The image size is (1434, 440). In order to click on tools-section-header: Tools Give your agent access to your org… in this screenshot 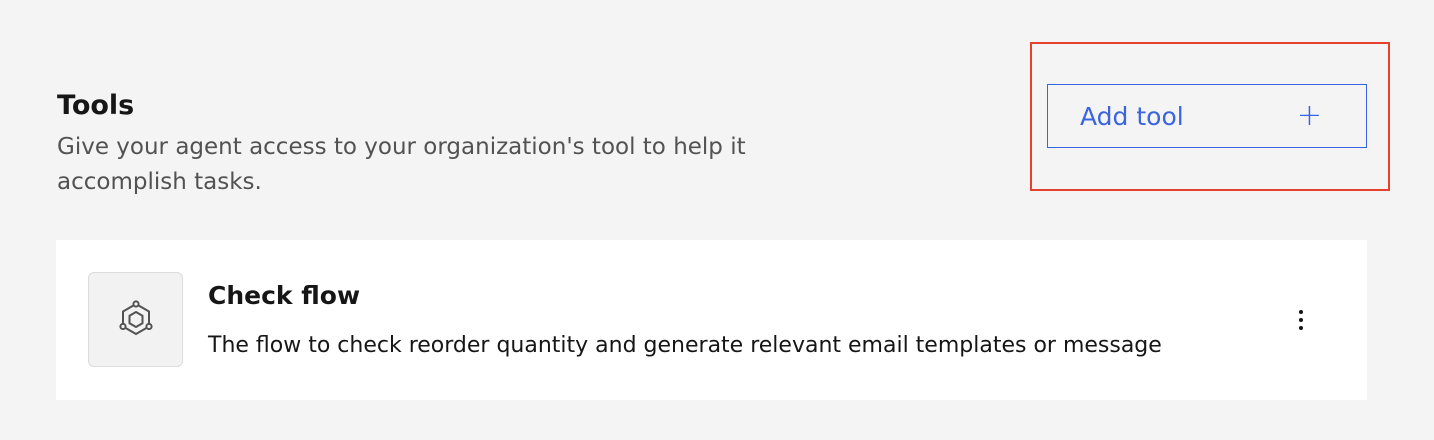, I will do `click(467, 144)`.